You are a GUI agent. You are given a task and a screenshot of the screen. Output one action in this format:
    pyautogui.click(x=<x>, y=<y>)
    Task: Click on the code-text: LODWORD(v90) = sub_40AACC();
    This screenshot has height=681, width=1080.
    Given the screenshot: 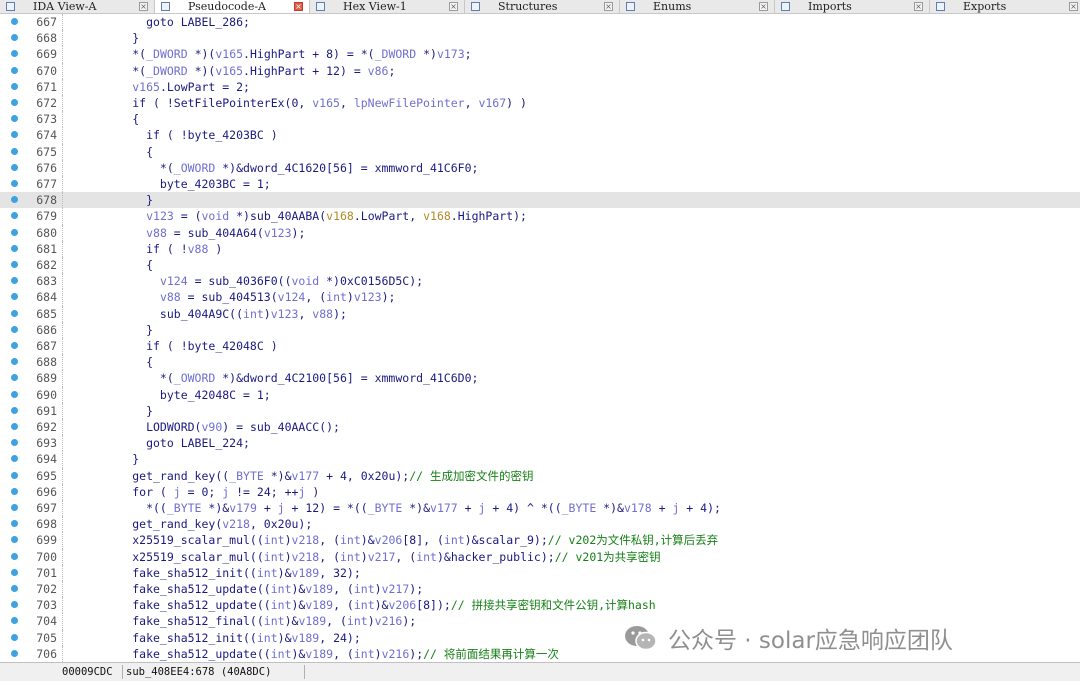 What is the action you would take?
    pyautogui.click(x=201, y=427)
    